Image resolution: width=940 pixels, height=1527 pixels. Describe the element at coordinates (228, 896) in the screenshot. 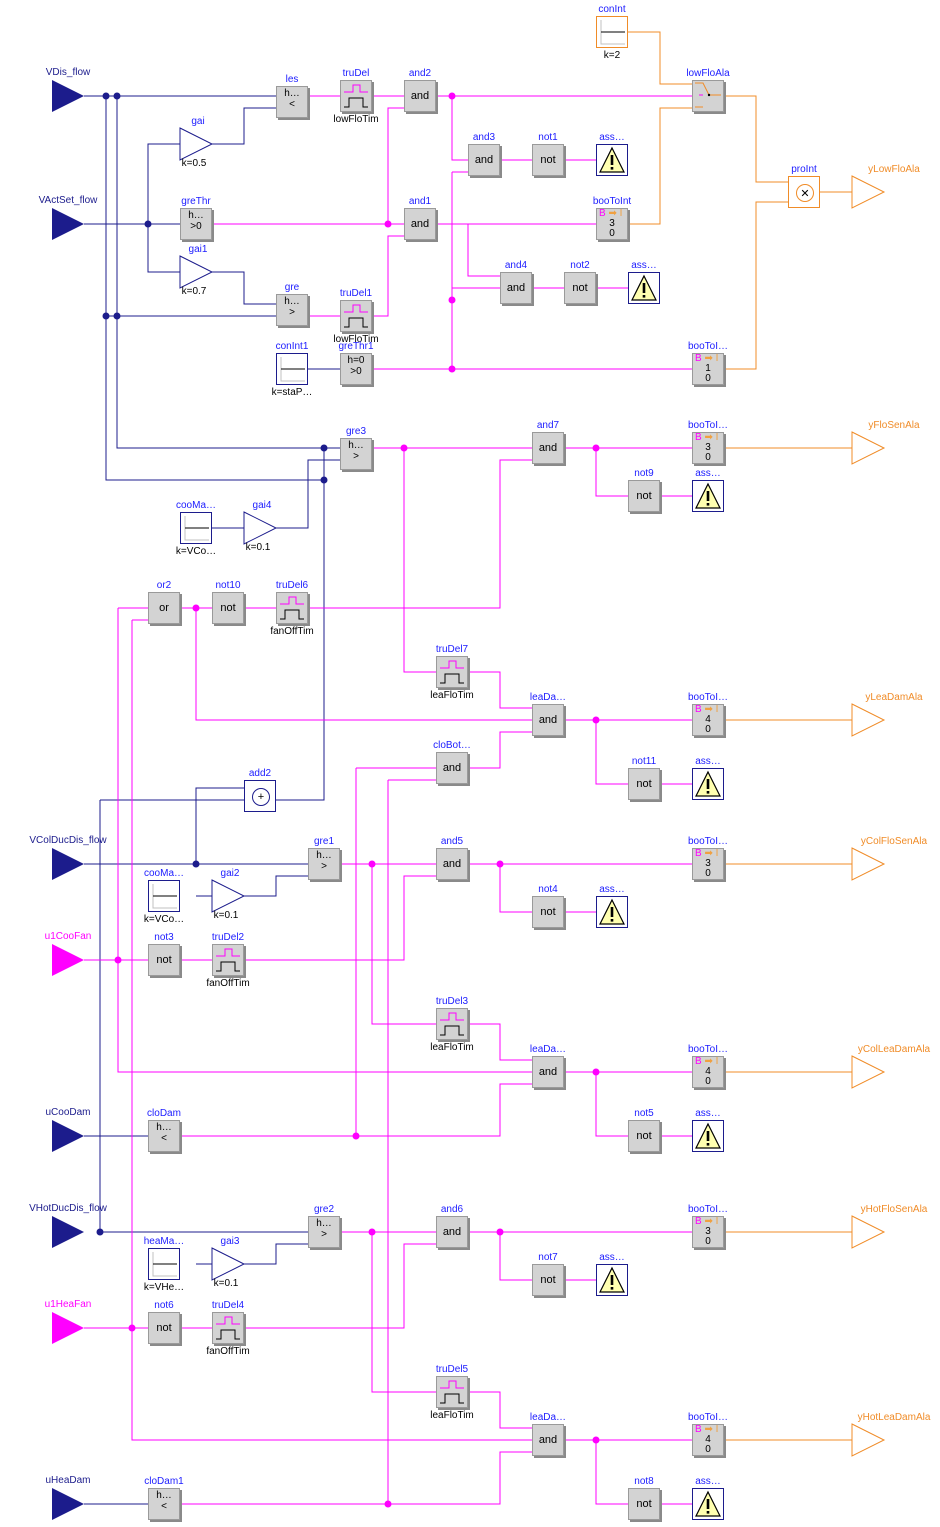

I see `gain-block-gai2` at that location.